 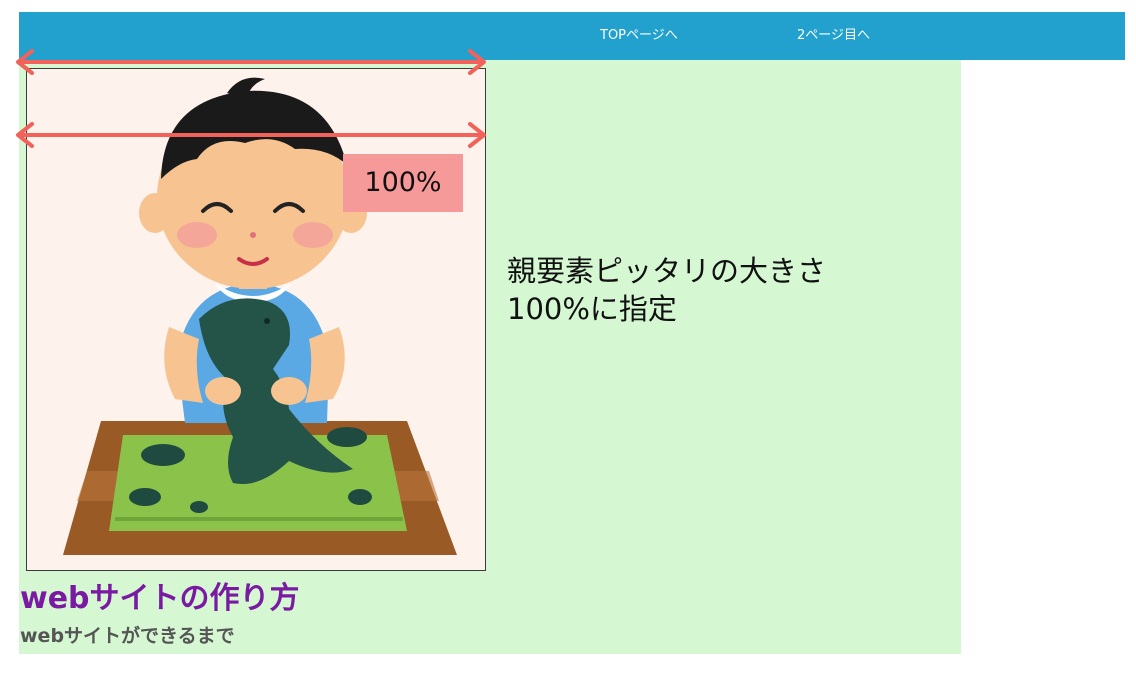 What do you see at coordinates (592, 309) in the screenshot?
I see `description-line-2: 100%に指定` at bounding box center [592, 309].